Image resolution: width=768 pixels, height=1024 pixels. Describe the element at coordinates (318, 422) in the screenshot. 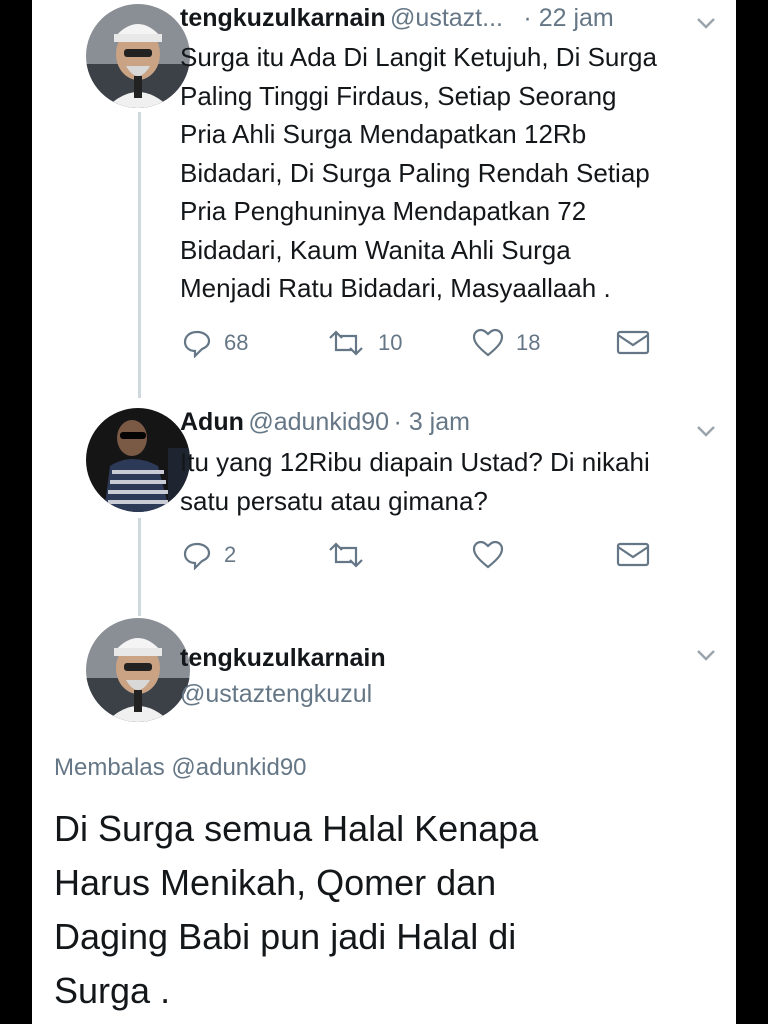

I see `handle: @adunkid90` at that location.